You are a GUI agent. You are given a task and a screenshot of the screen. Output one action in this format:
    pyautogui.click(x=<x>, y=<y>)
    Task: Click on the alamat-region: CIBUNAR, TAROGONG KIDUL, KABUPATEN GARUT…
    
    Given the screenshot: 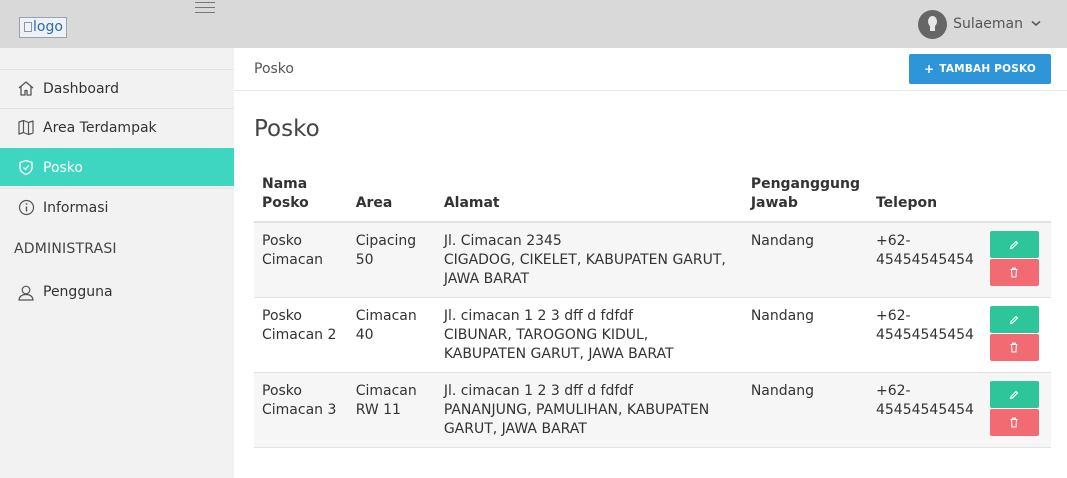 What is the action you would take?
    pyautogui.click(x=558, y=344)
    